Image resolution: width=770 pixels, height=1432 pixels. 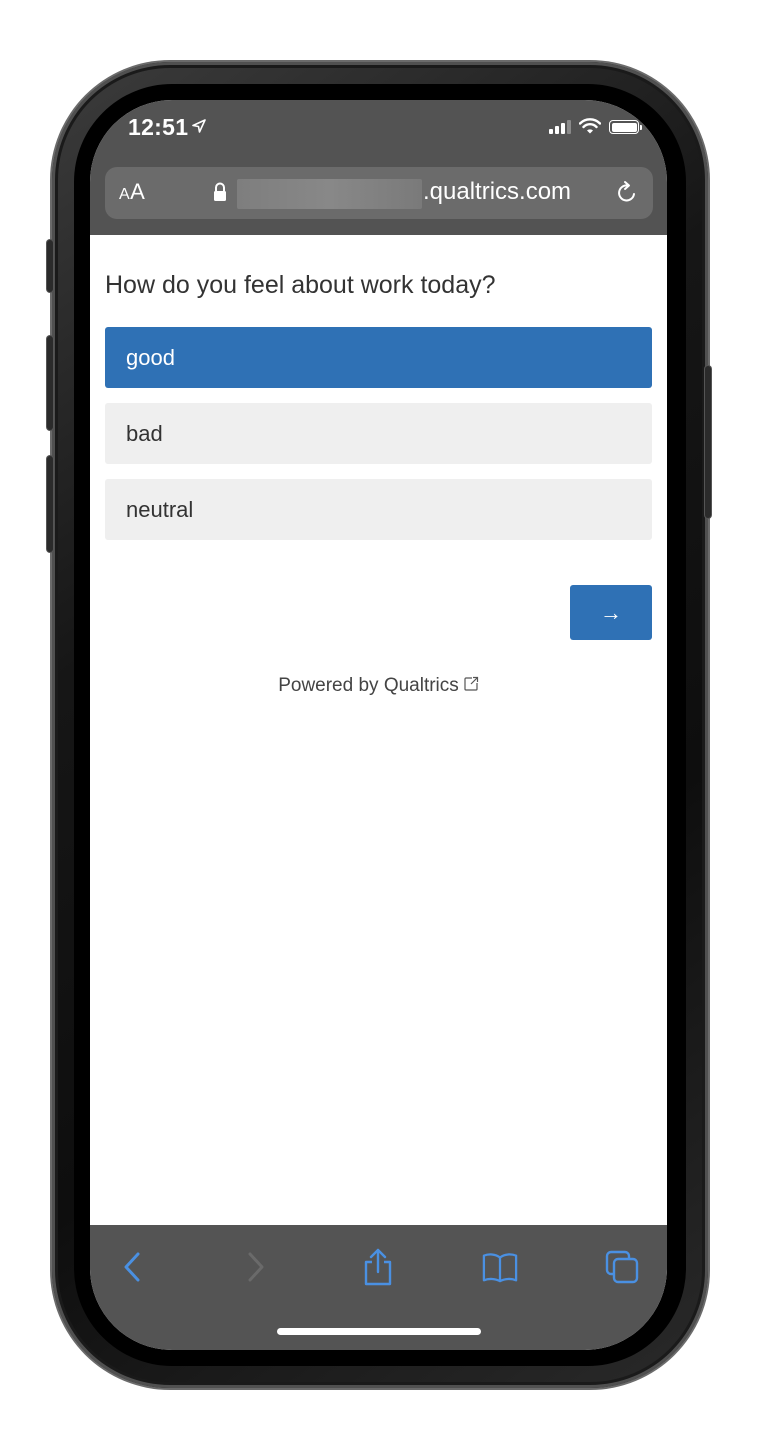 I want to click on address-bar: AA .qualtrics.com, so click(x=379, y=193).